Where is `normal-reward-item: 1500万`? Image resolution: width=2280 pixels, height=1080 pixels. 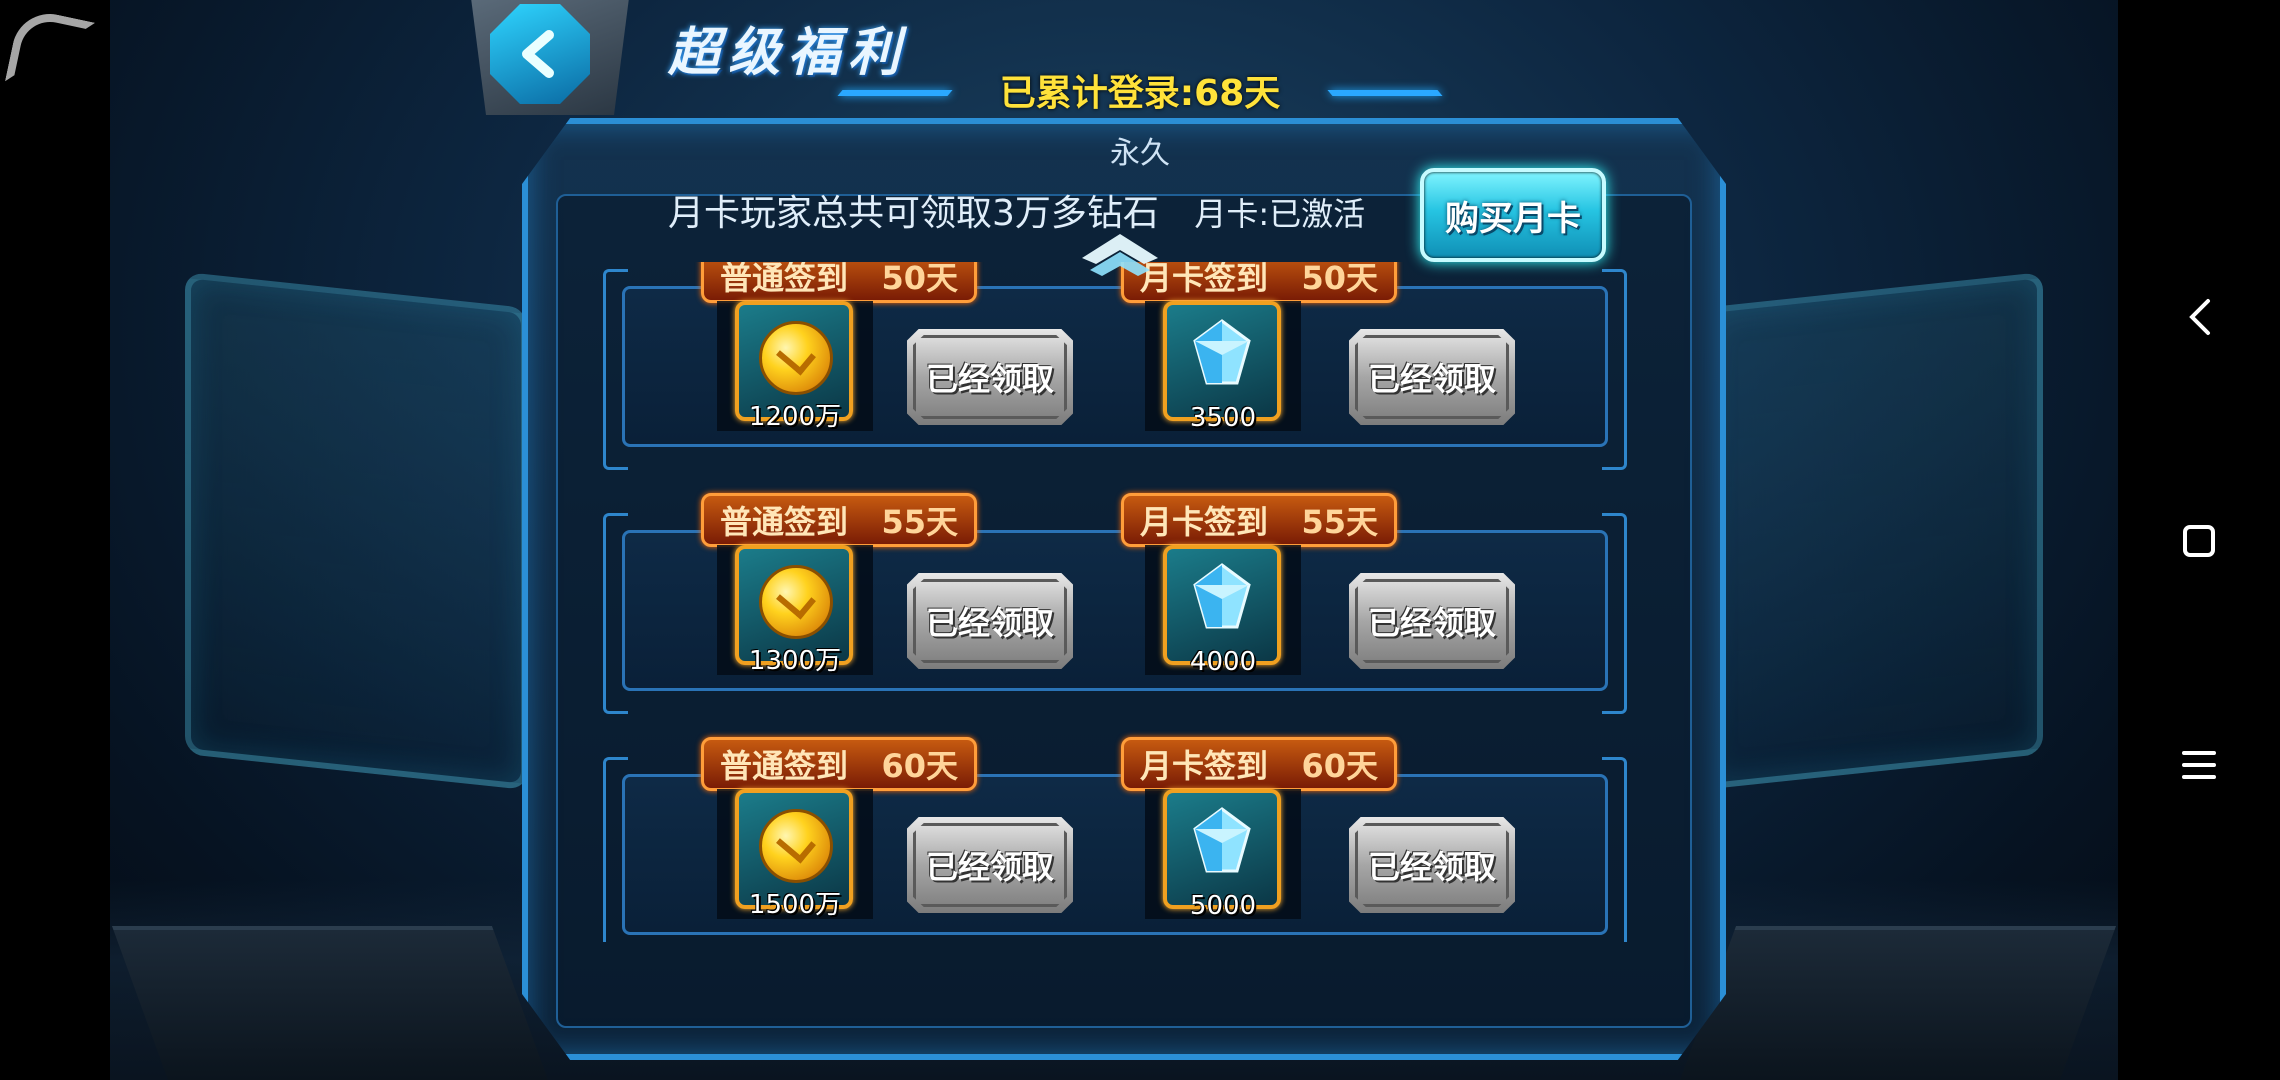 normal-reward-item: 1500万 is located at coordinates (795, 854).